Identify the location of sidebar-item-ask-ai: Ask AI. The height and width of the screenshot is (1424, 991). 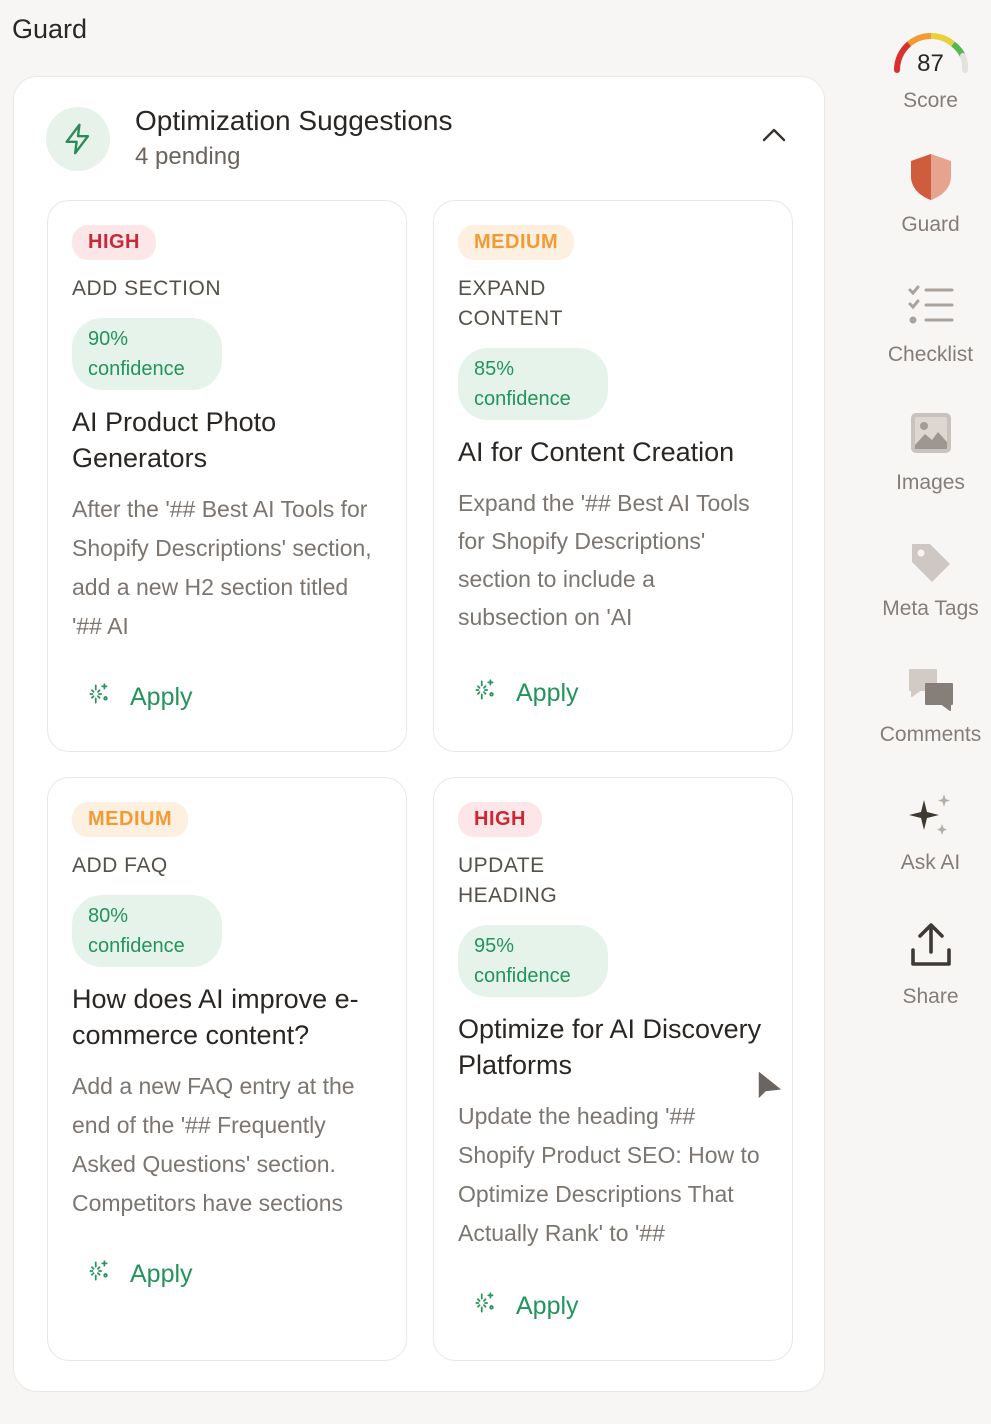
(930, 834).